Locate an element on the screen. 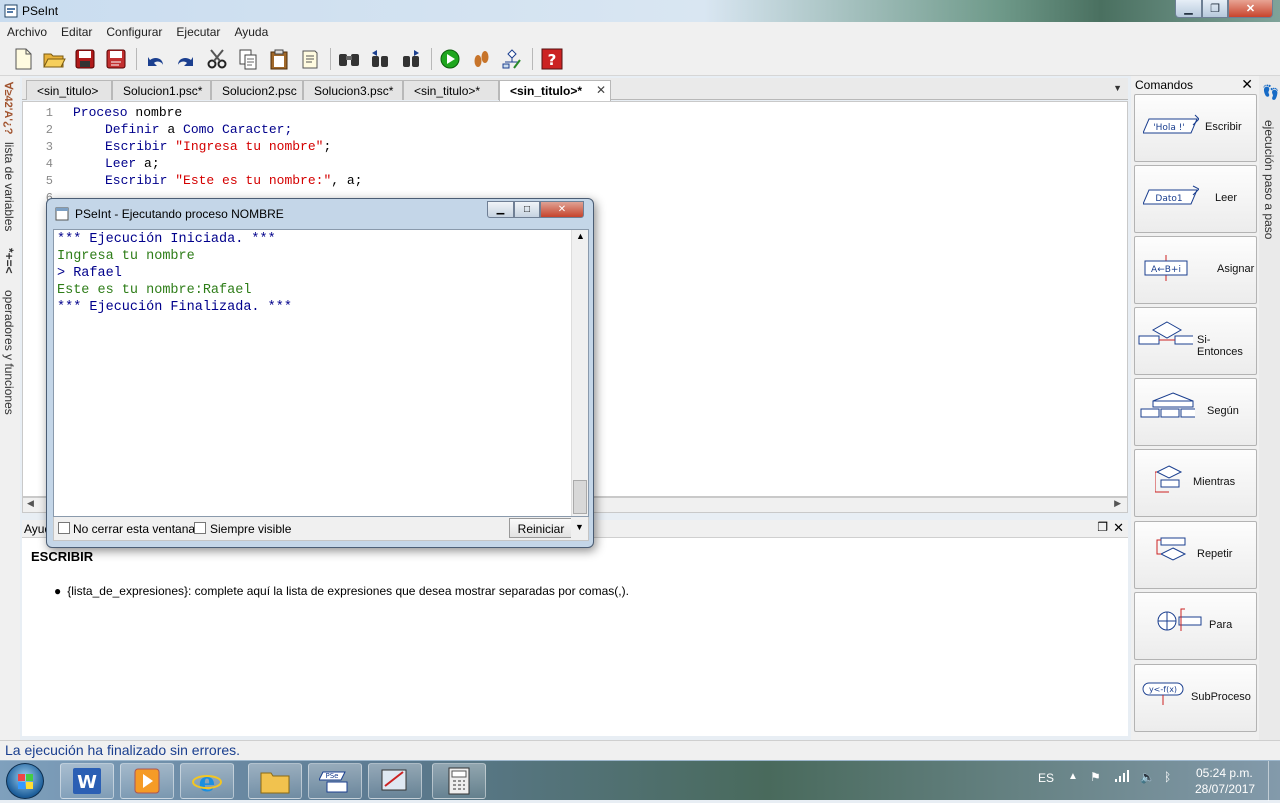 The height and width of the screenshot is (803, 1280). tab-operadores-y-funciones: operadores y funciones is located at coordinates (9, 352).